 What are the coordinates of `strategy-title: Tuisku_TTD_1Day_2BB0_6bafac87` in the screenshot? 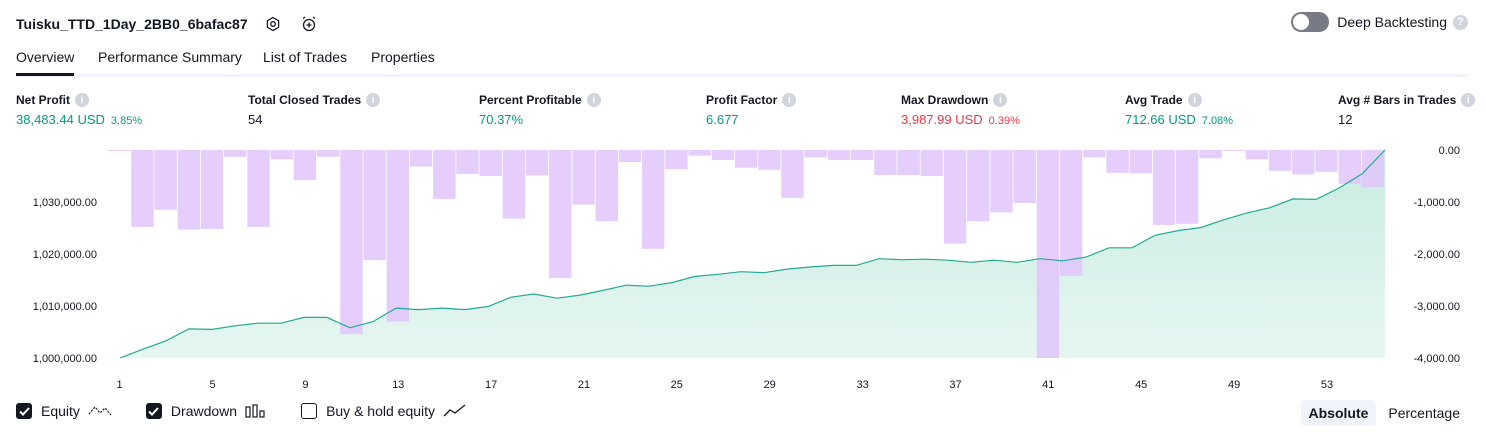 It's located at (132, 24).